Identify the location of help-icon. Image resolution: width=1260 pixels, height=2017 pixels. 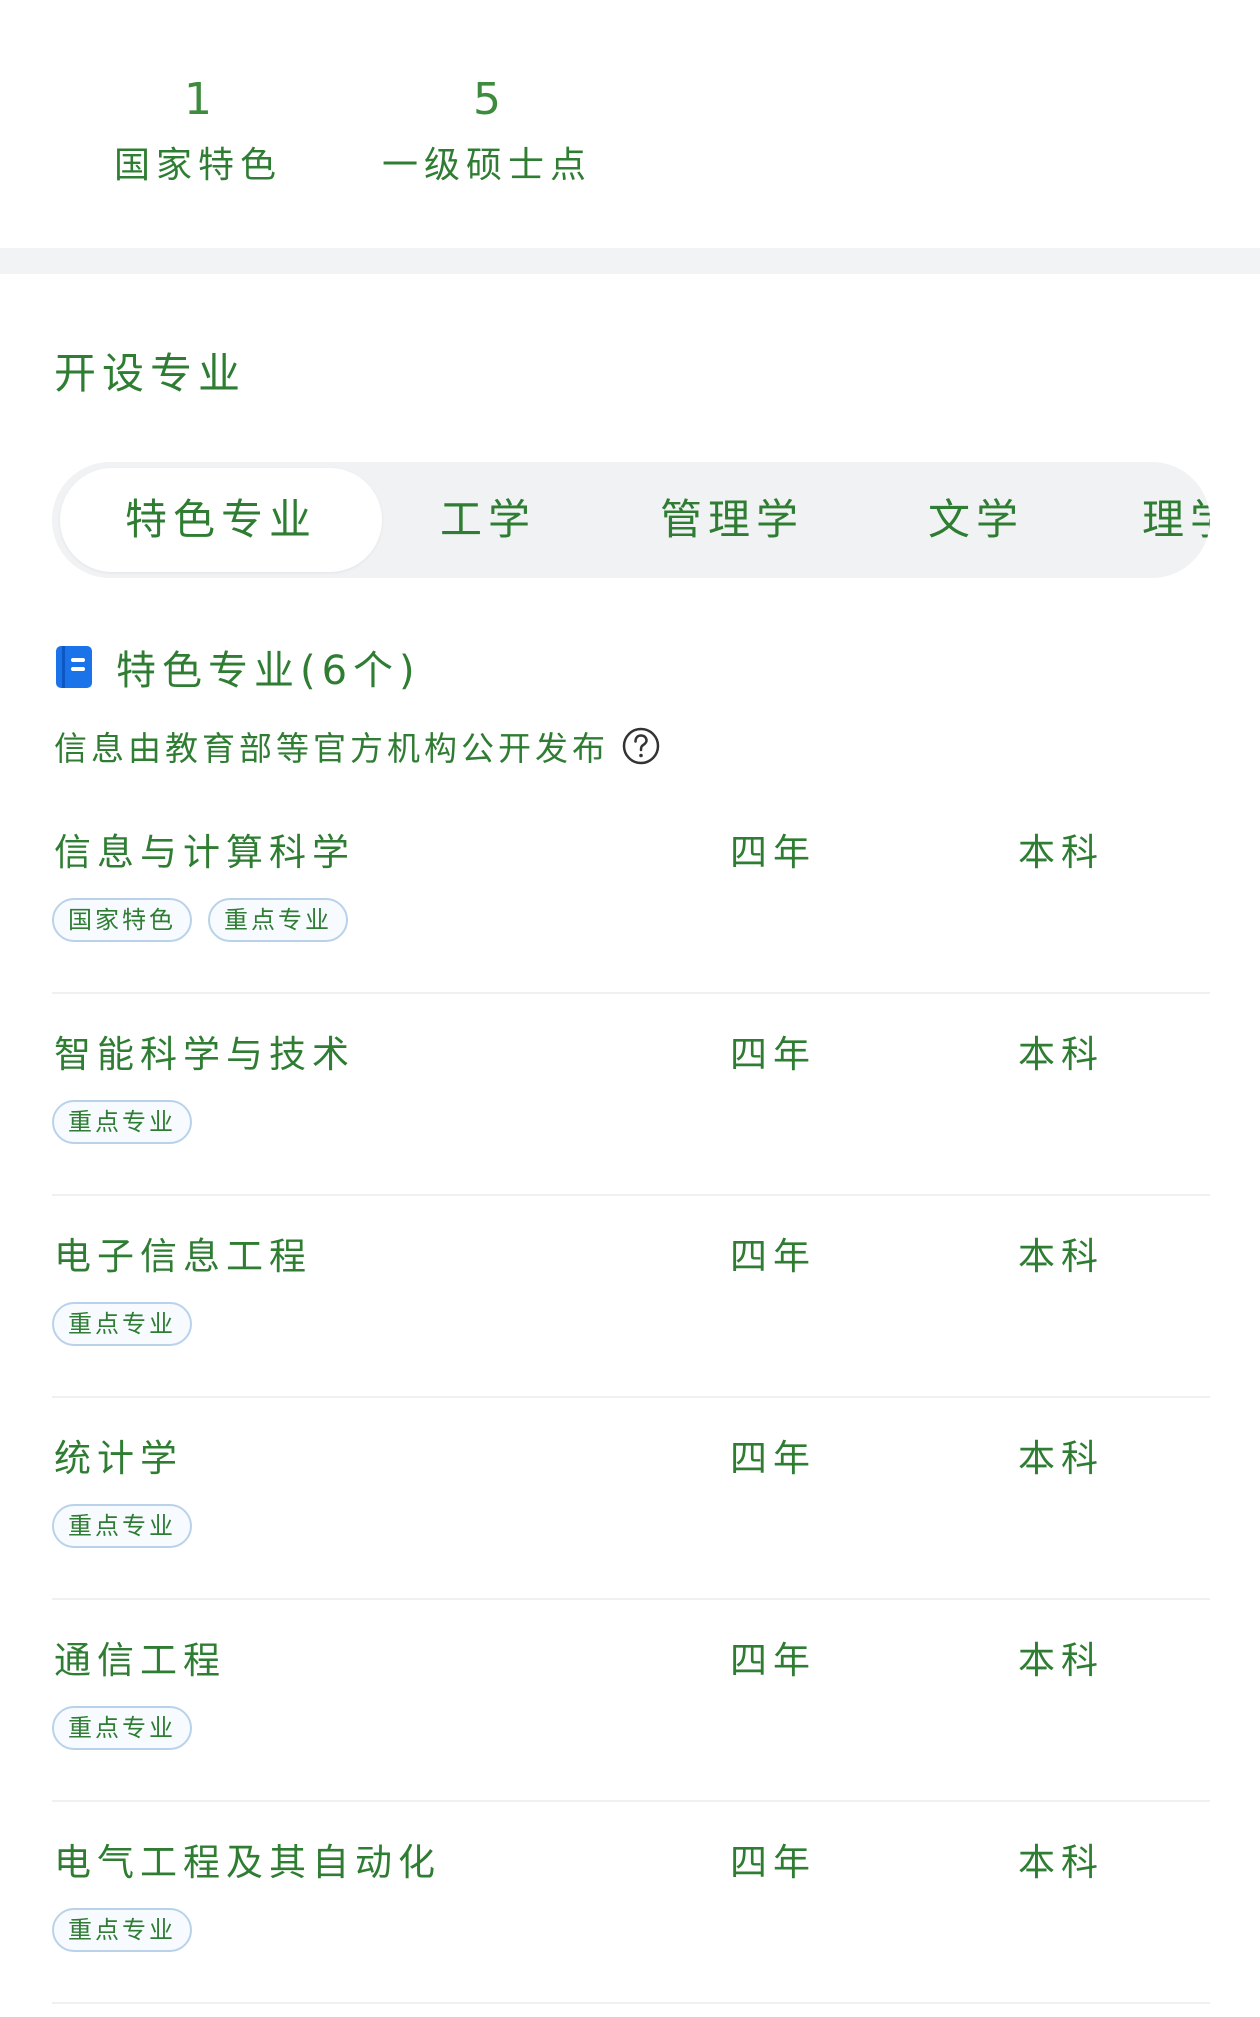
(641, 746).